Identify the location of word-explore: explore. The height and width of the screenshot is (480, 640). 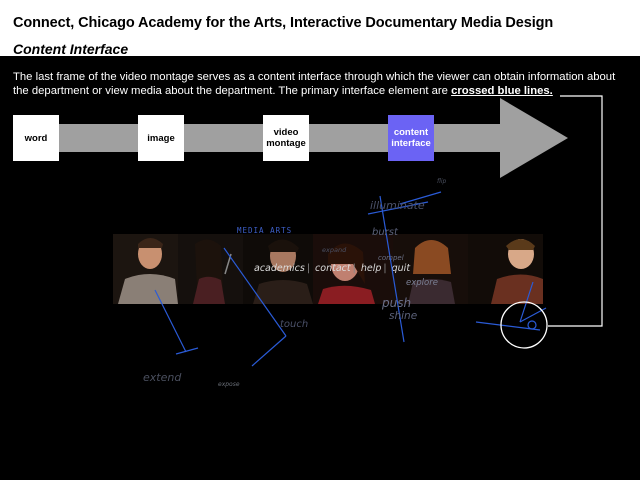
(422, 283).